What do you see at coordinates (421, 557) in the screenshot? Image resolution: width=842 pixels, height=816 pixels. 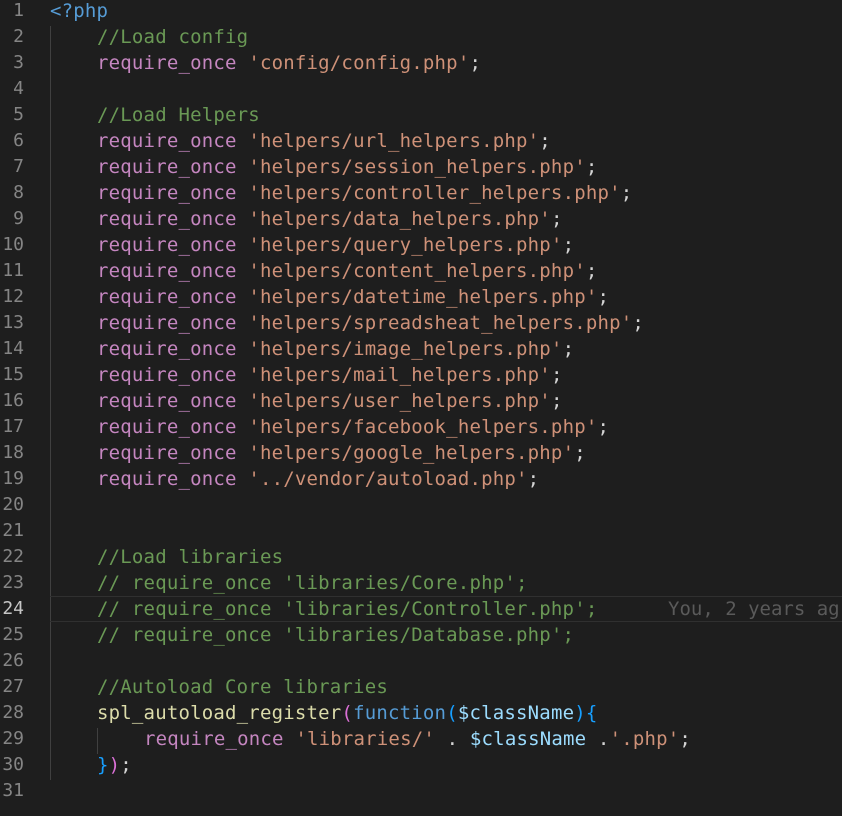 I see `code-line: 22 //Load libraries` at bounding box center [421, 557].